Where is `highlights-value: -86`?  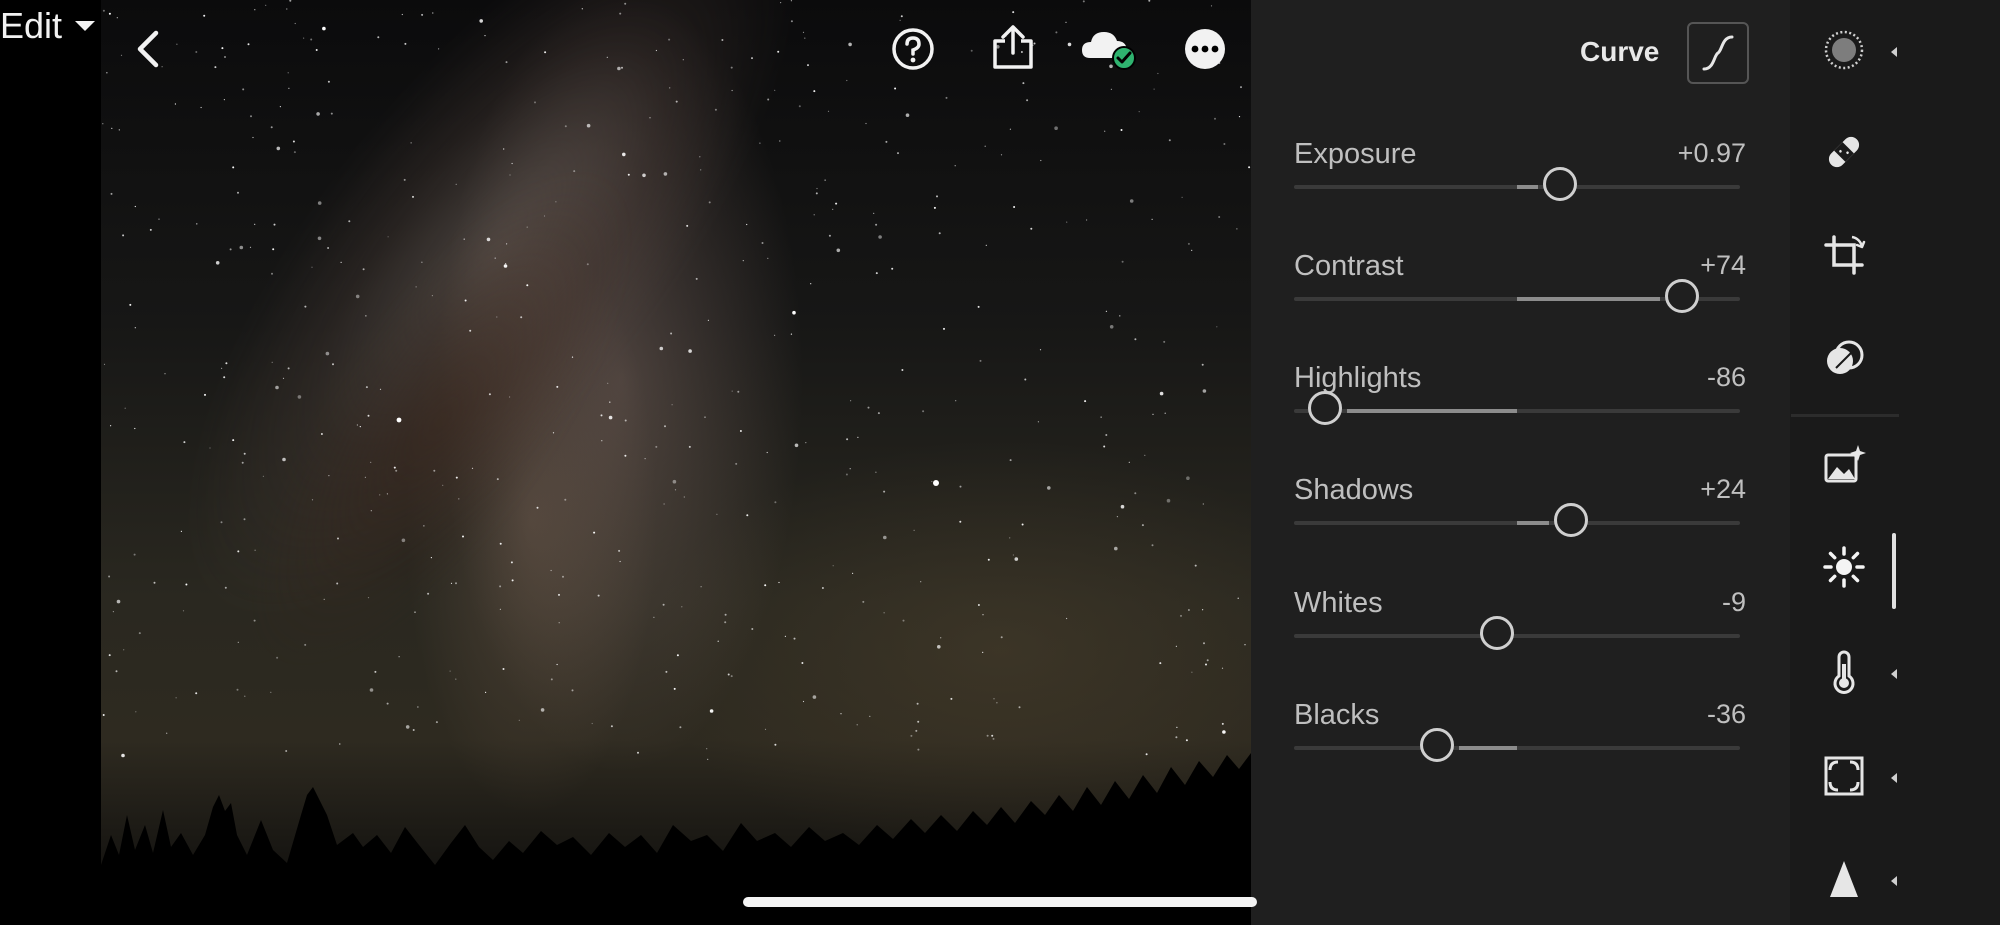
highlights-value: -86 is located at coordinates (1726, 377).